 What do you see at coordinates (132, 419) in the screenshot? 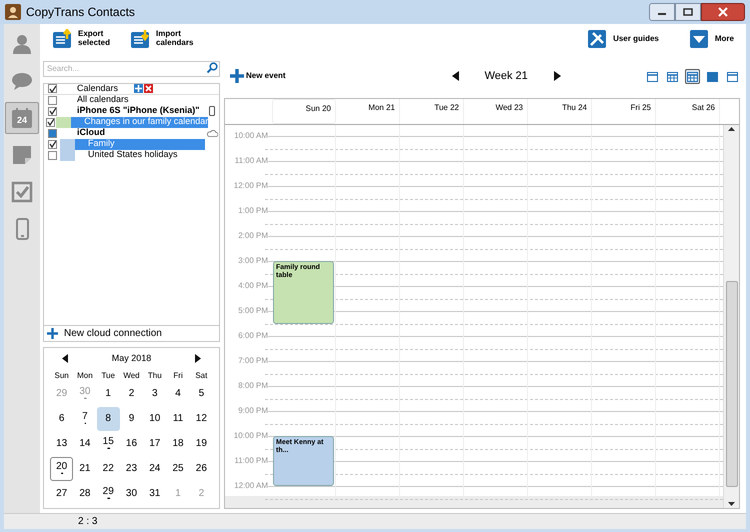
I see `date-cell: 9` at bounding box center [132, 419].